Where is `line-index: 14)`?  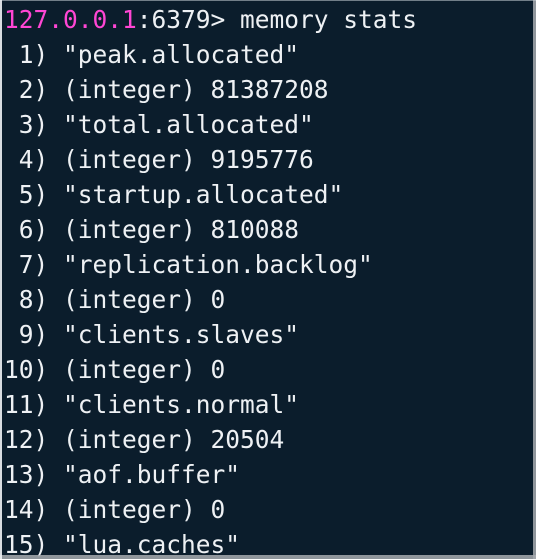
line-index: 14) is located at coordinates (26, 509).